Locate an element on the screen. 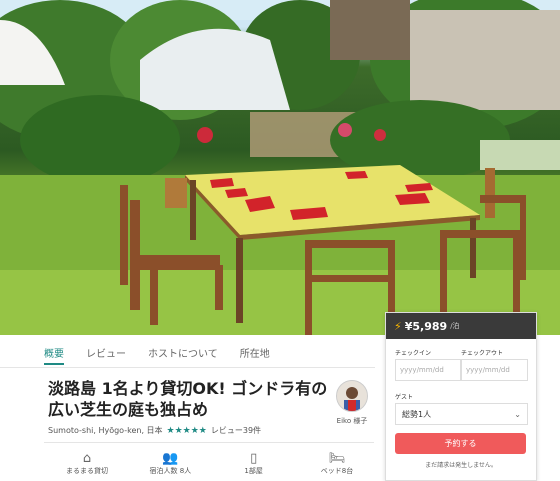 This screenshot has width=560, height=481. listing-title-line1: 淡路島 1名より貸切OK! ゴンドラ有の is located at coordinates (188, 388).